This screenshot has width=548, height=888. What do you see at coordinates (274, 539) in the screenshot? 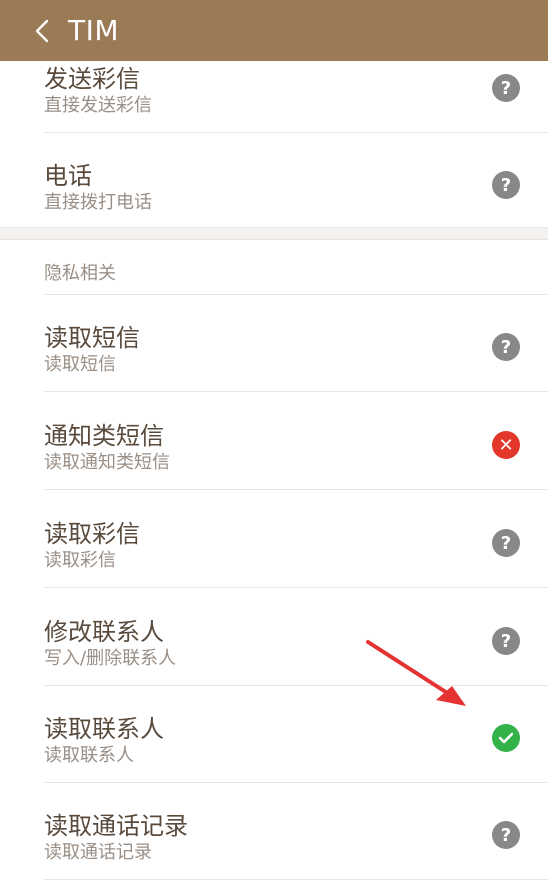
I see `permission-row-read-mms: 读取彩信 读取彩信 ?` at bounding box center [274, 539].